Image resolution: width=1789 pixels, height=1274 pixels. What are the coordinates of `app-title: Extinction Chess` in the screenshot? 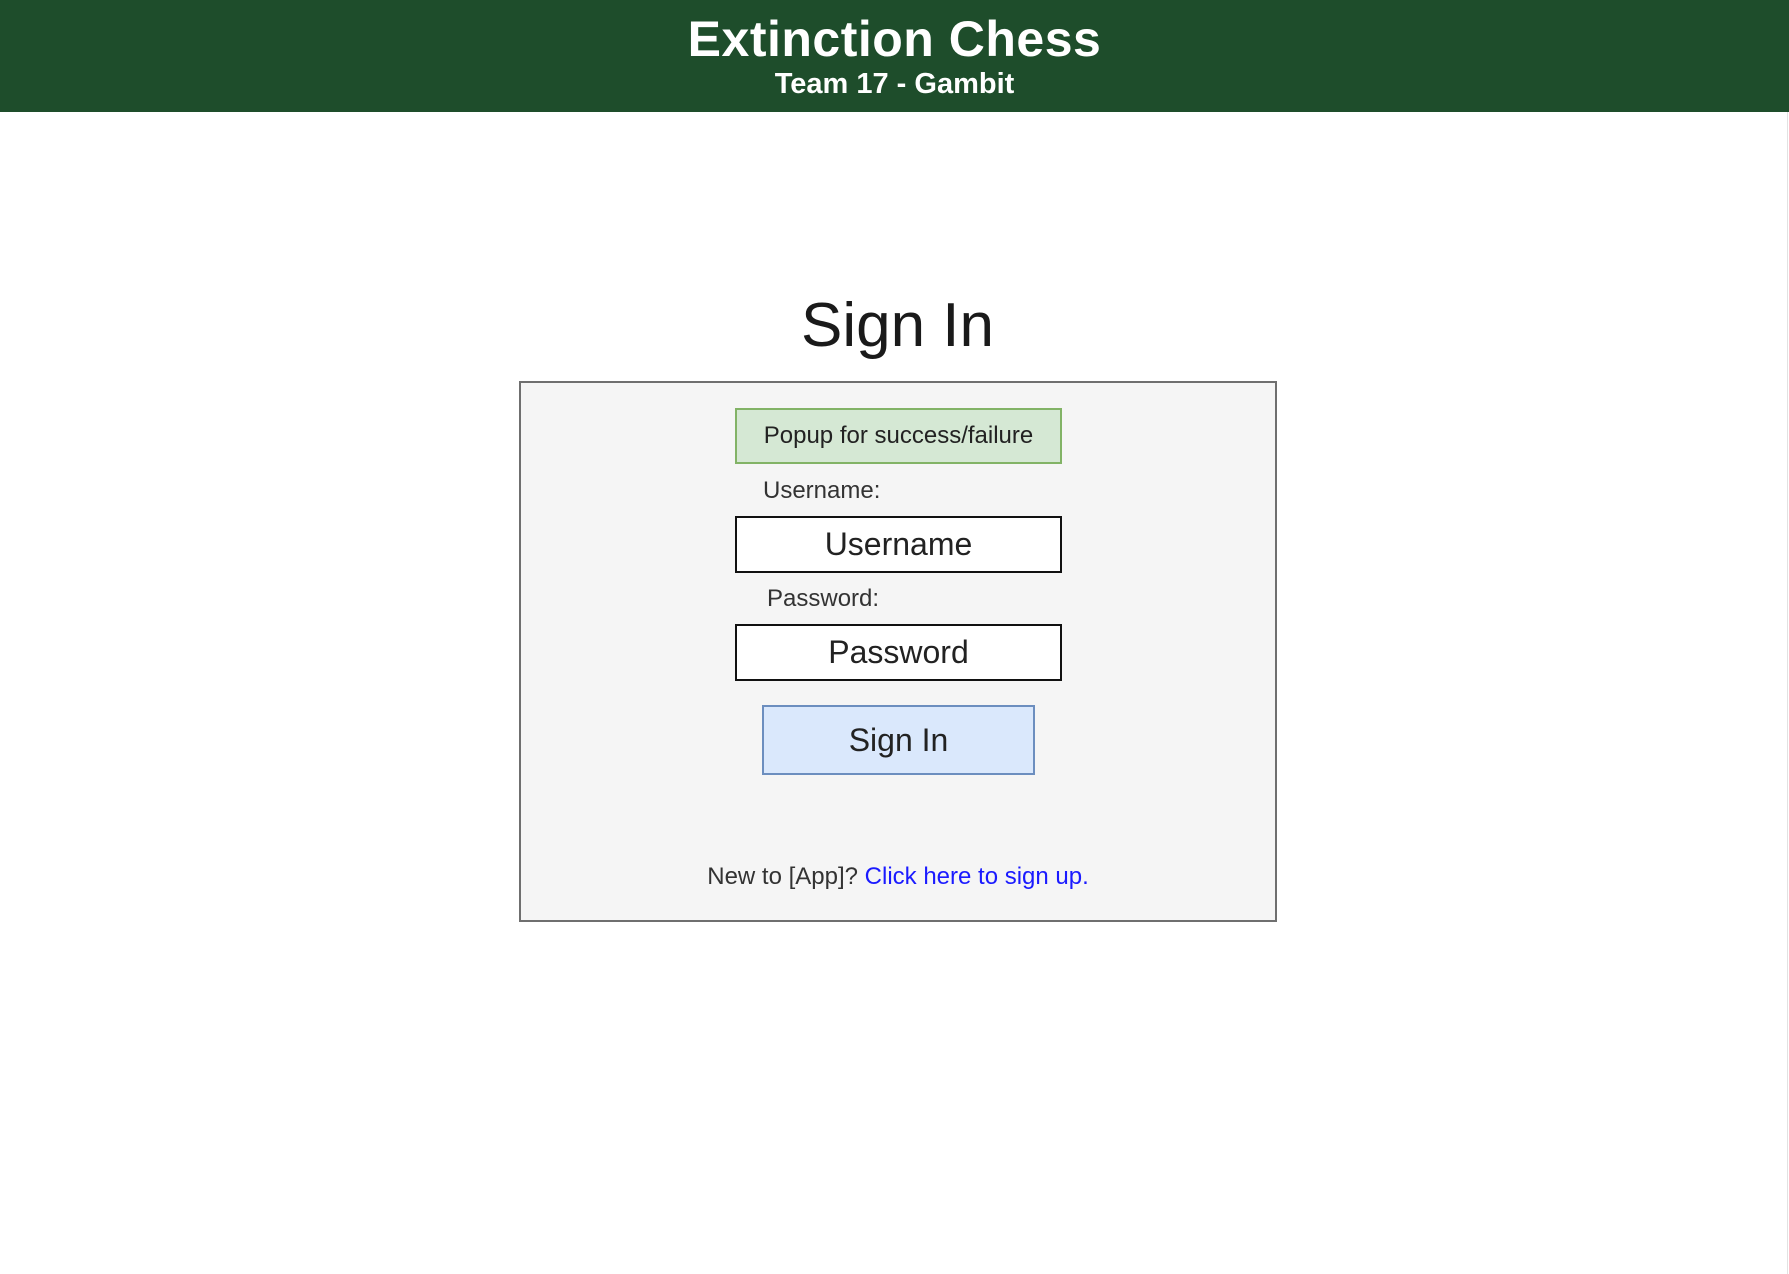 It's located at (894, 39).